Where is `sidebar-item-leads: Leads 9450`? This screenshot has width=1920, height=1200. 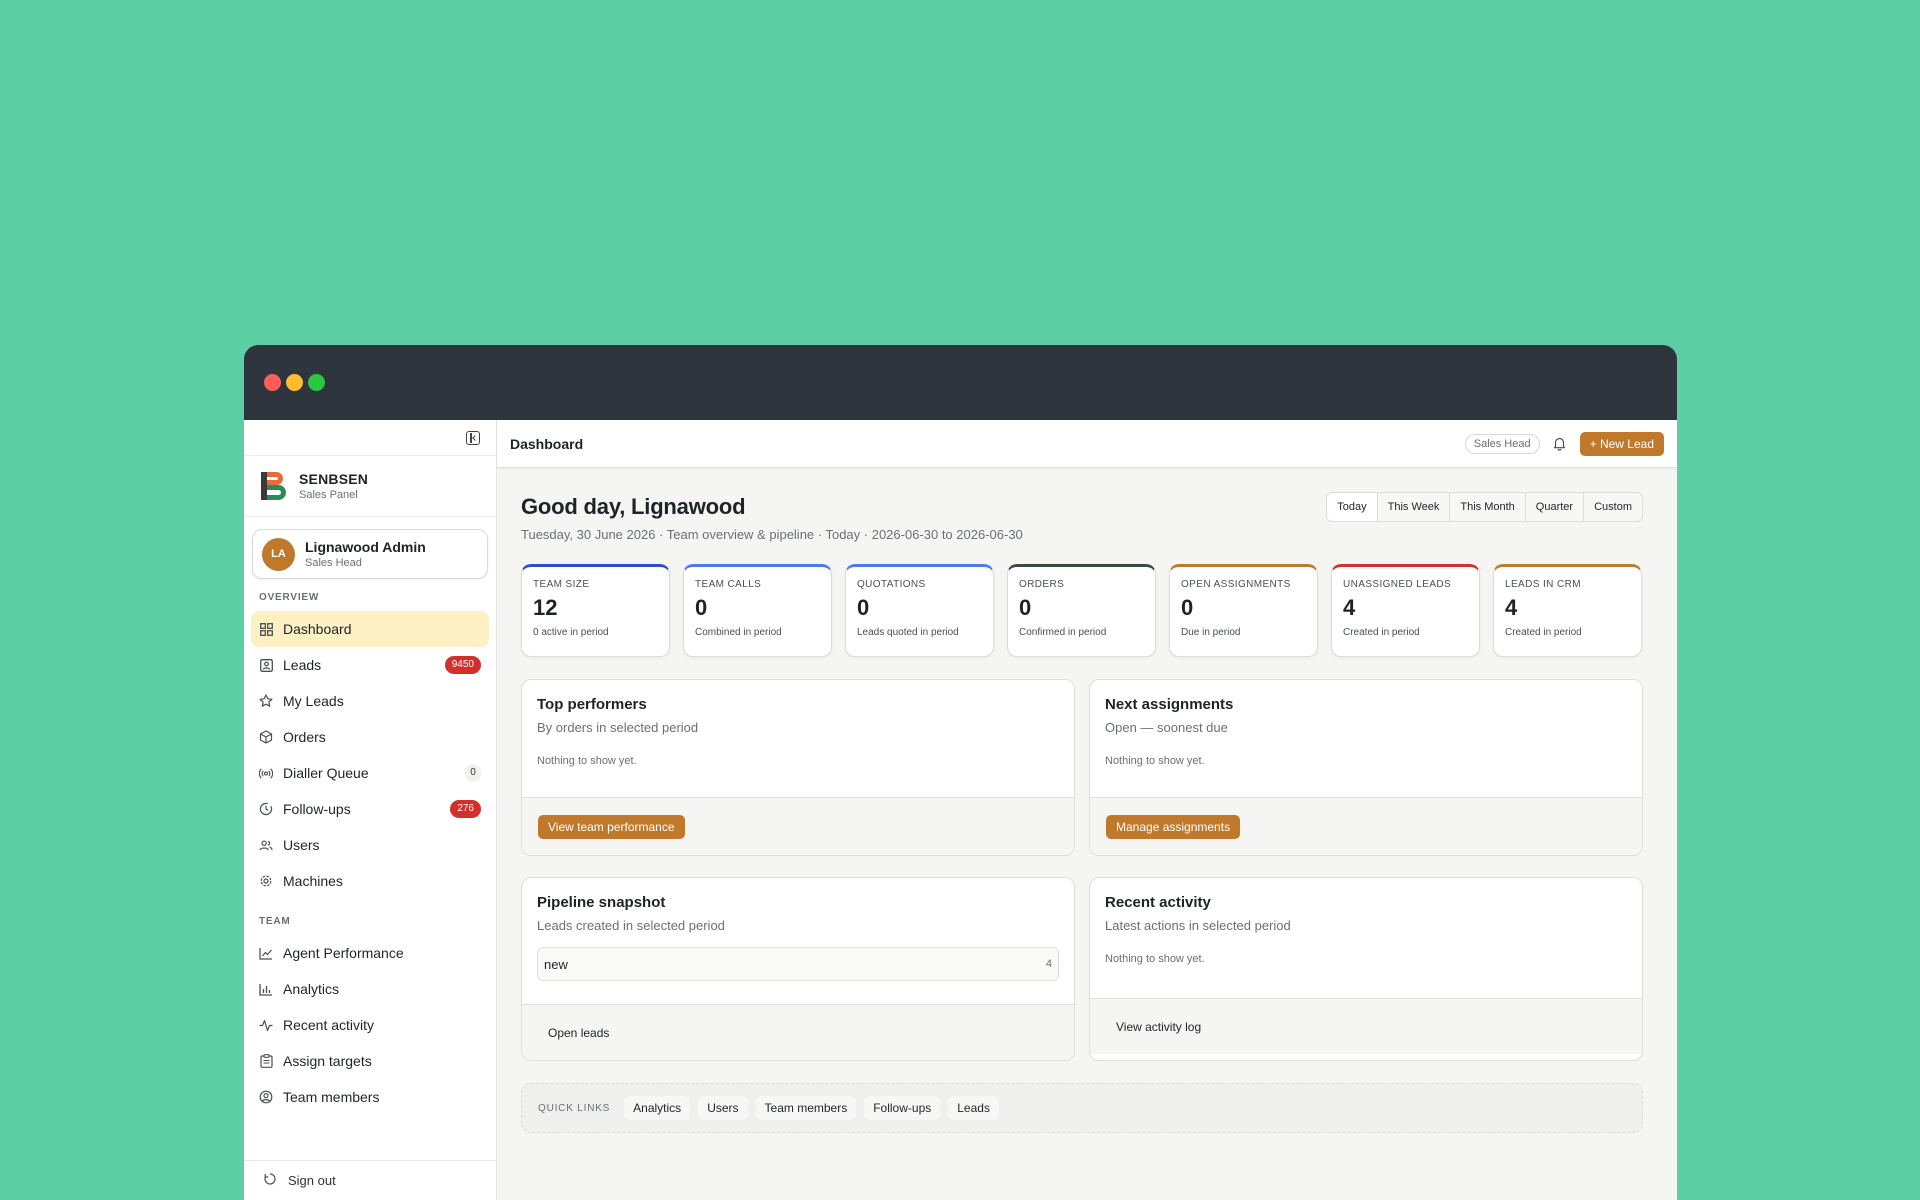 sidebar-item-leads: Leads 9450 is located at coordinates (370, 665).